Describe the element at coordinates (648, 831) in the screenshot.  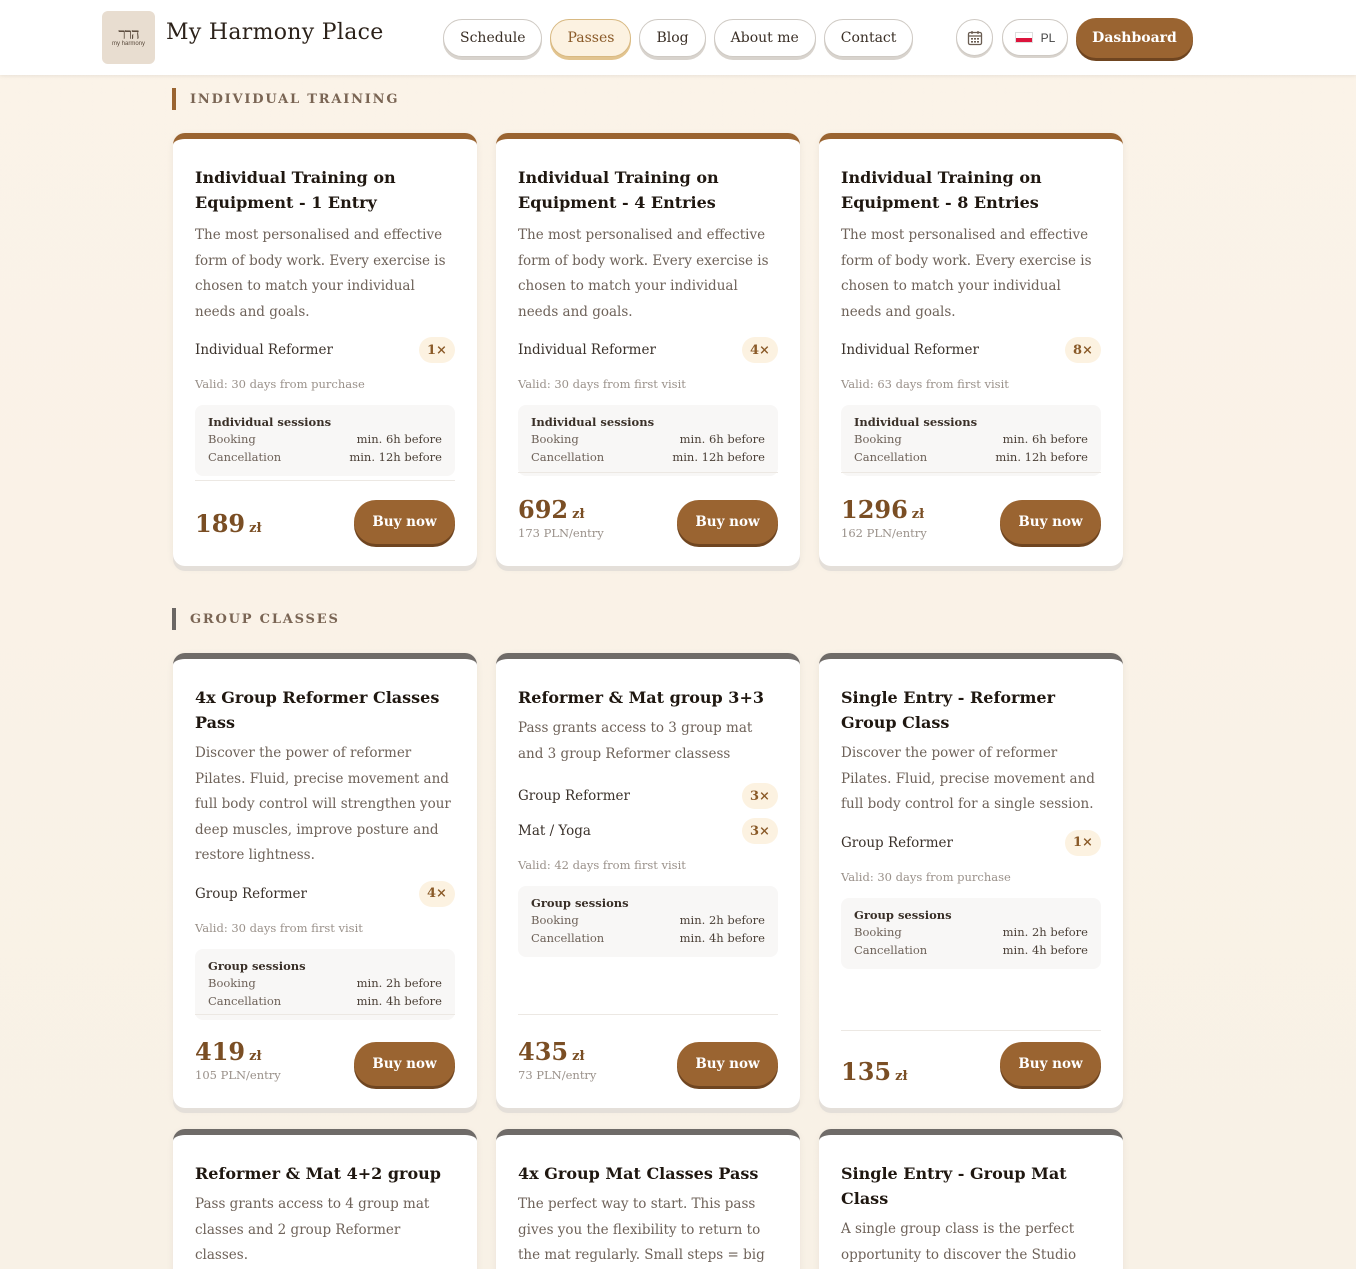
I see `feature-row: Mat / Yoga 3×` at that location.